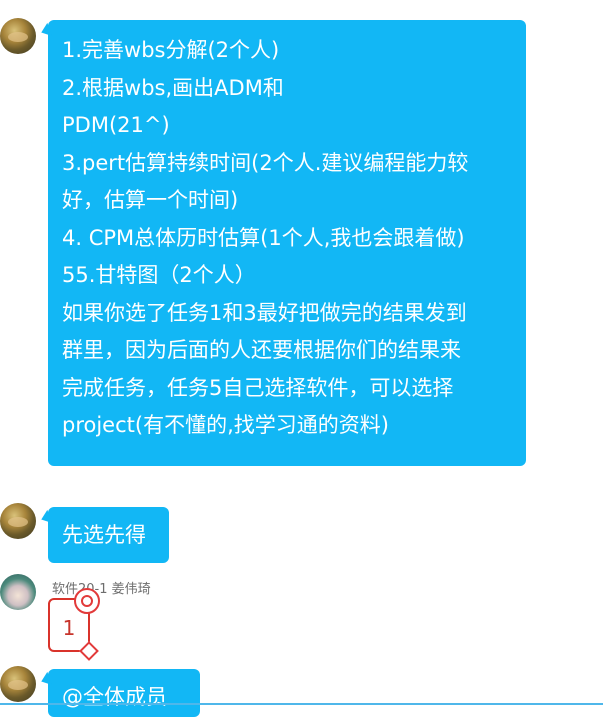  Describe the element at coordinates (104, 535) in the screenshot. I see `message-text: 先选先得` at that location.